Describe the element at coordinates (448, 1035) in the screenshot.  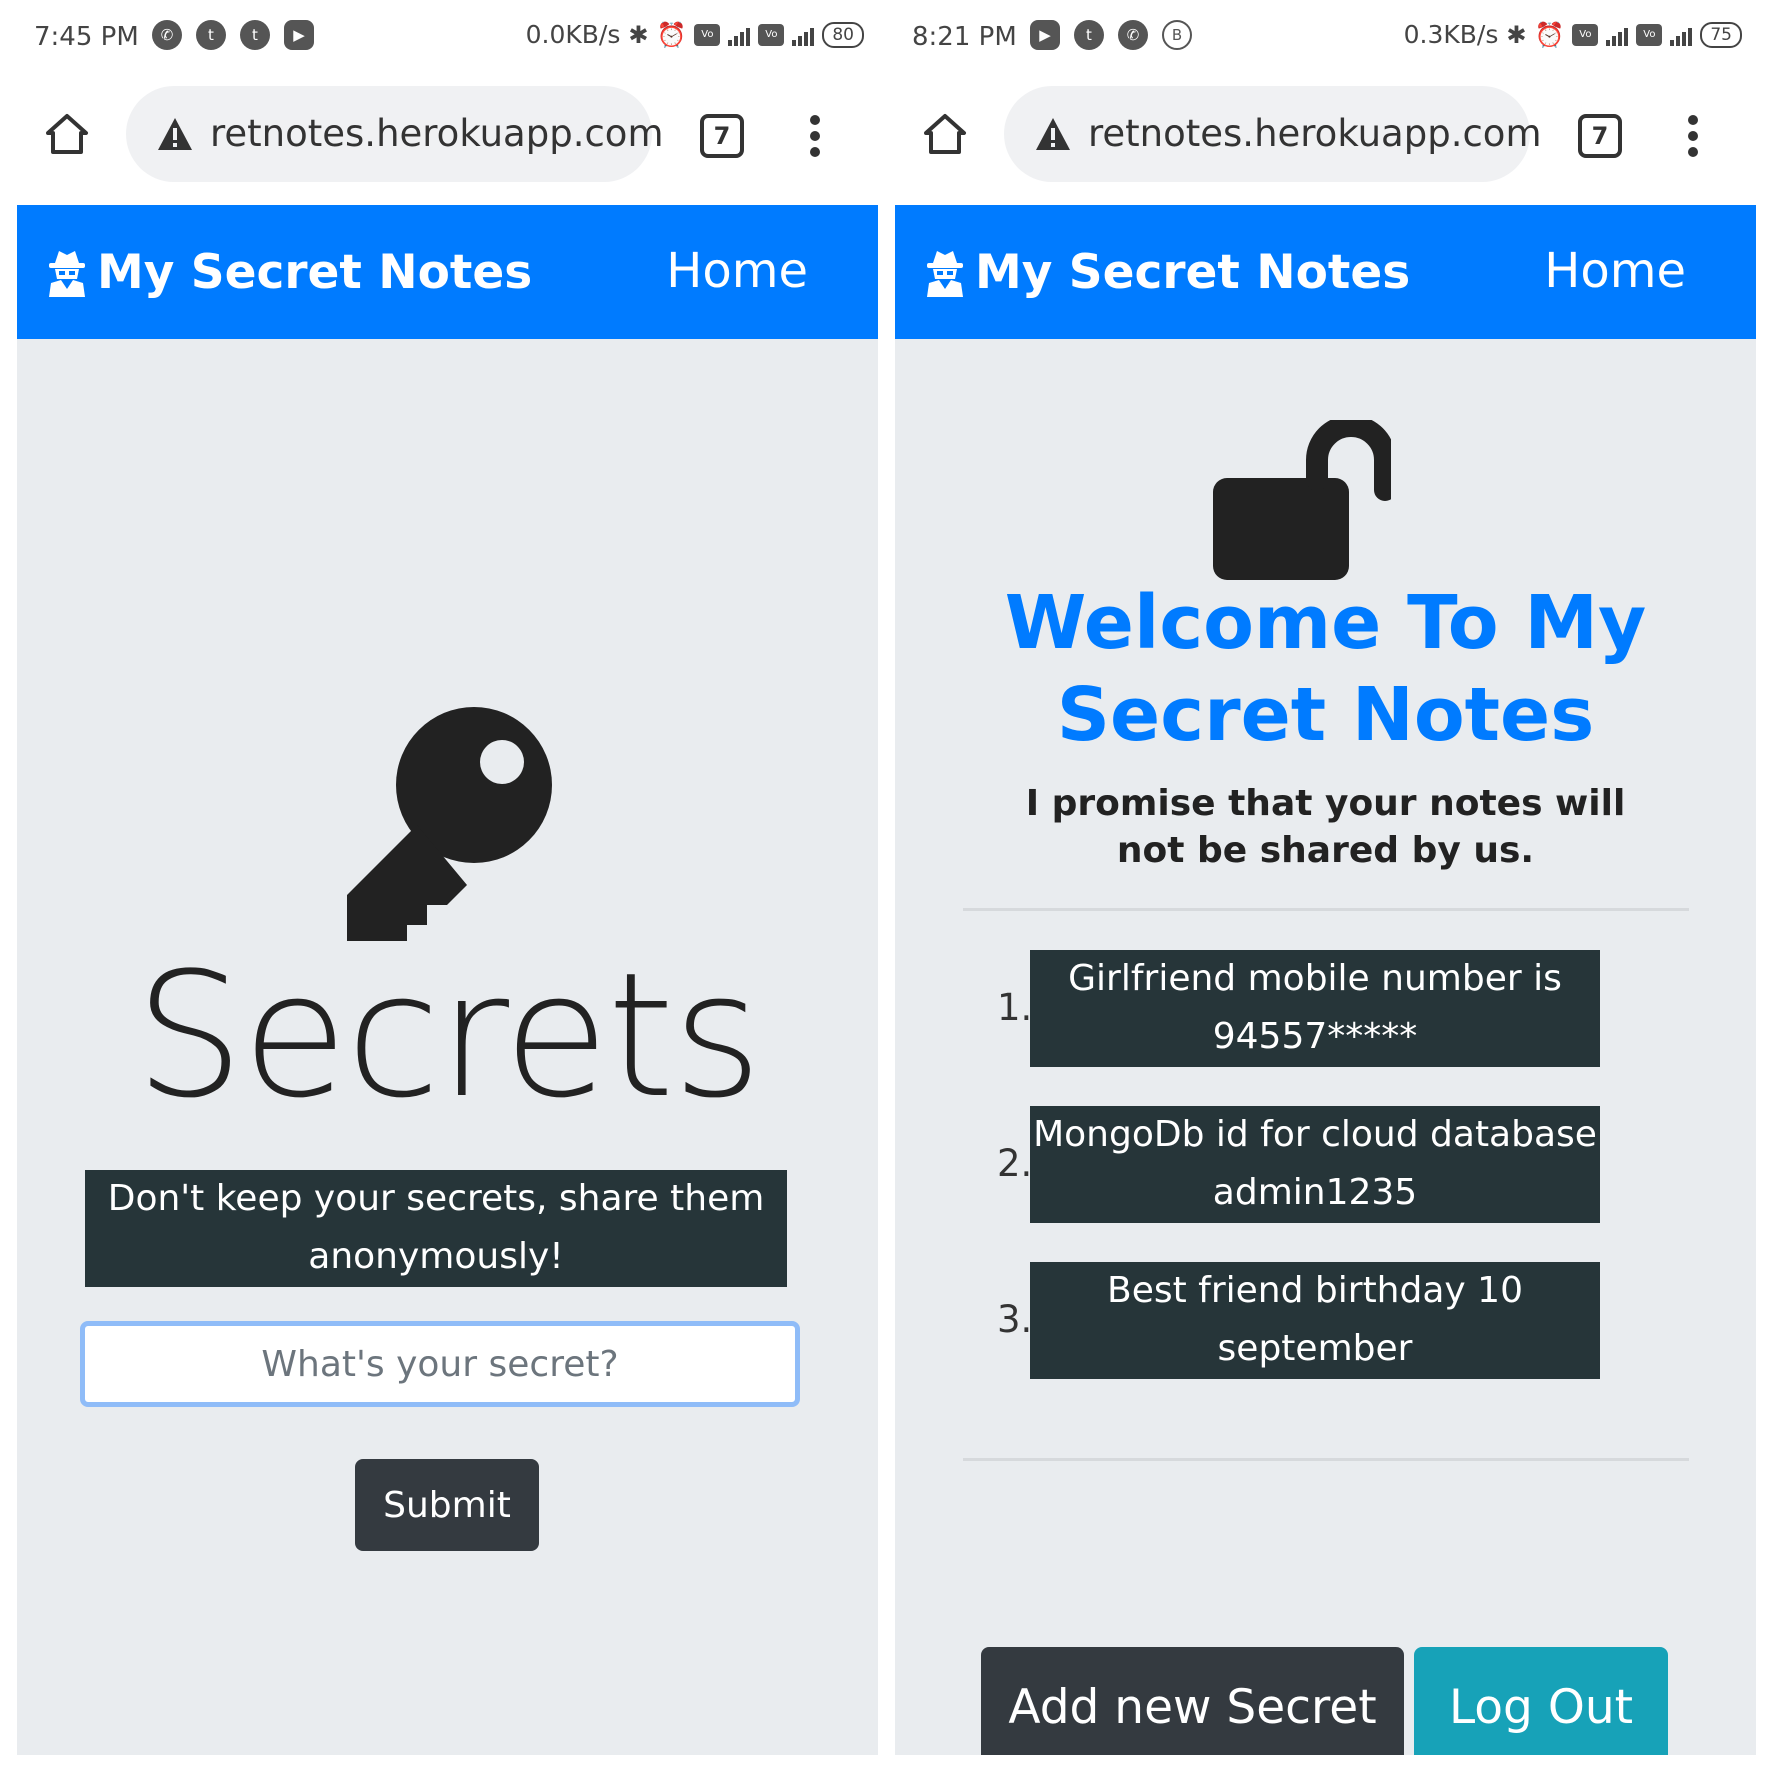
I see `page-title: Secrets` at that location.